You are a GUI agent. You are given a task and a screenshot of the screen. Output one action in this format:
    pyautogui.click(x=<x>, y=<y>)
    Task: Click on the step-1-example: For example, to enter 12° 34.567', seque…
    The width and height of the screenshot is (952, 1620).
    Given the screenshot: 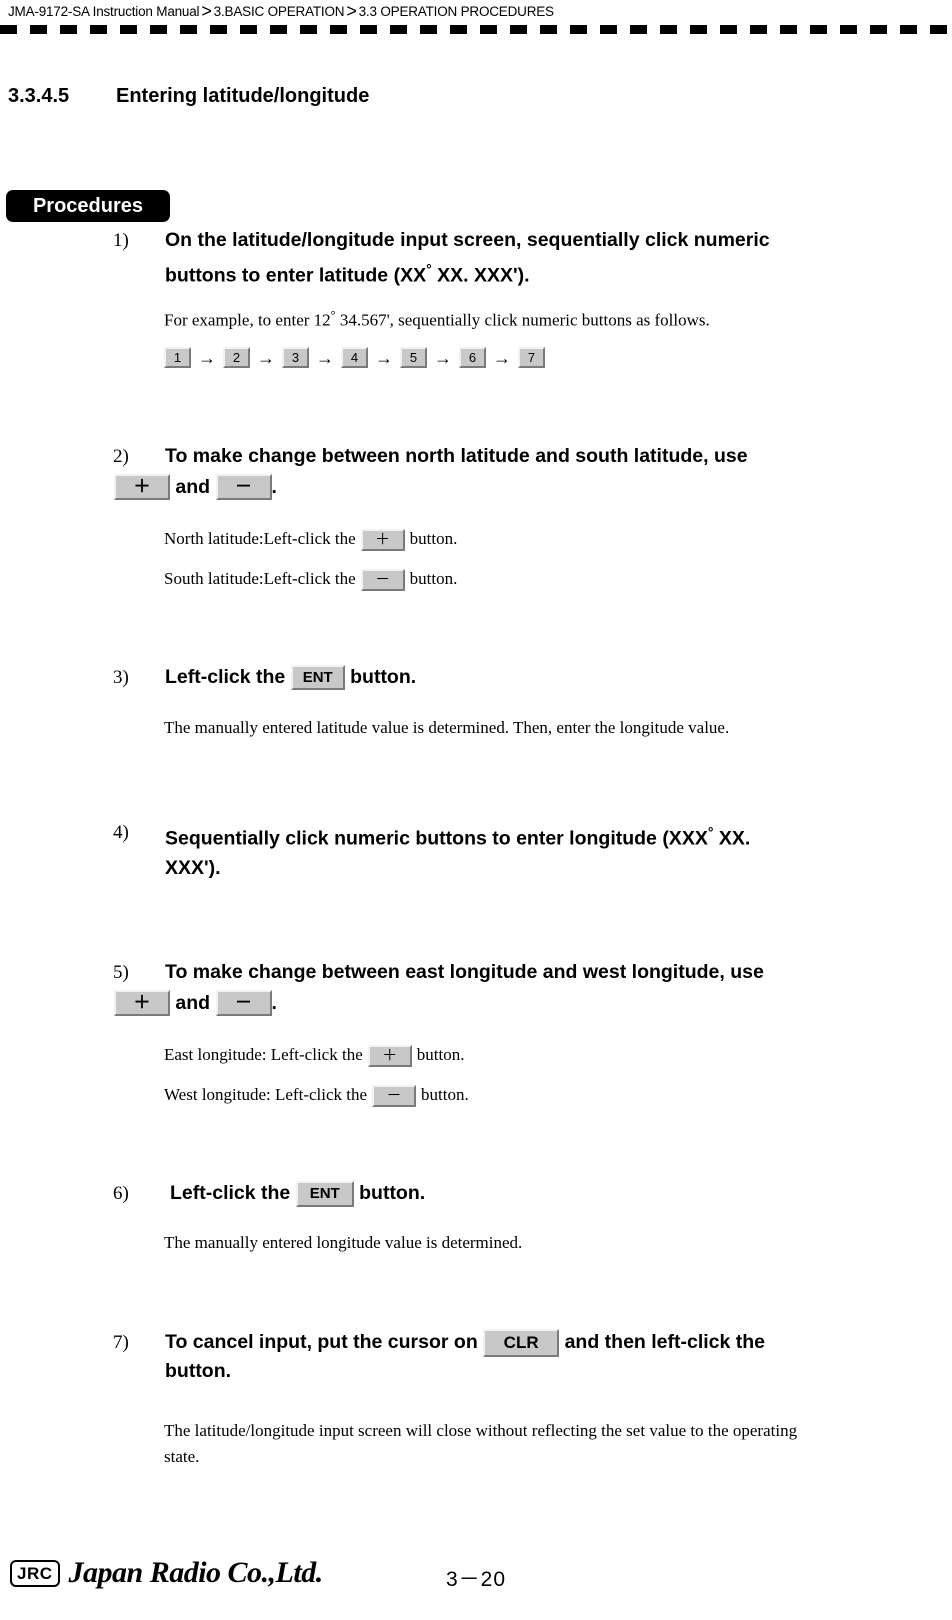 What is the action you would take?
    pyautogui.click(x=544, y=318)
    